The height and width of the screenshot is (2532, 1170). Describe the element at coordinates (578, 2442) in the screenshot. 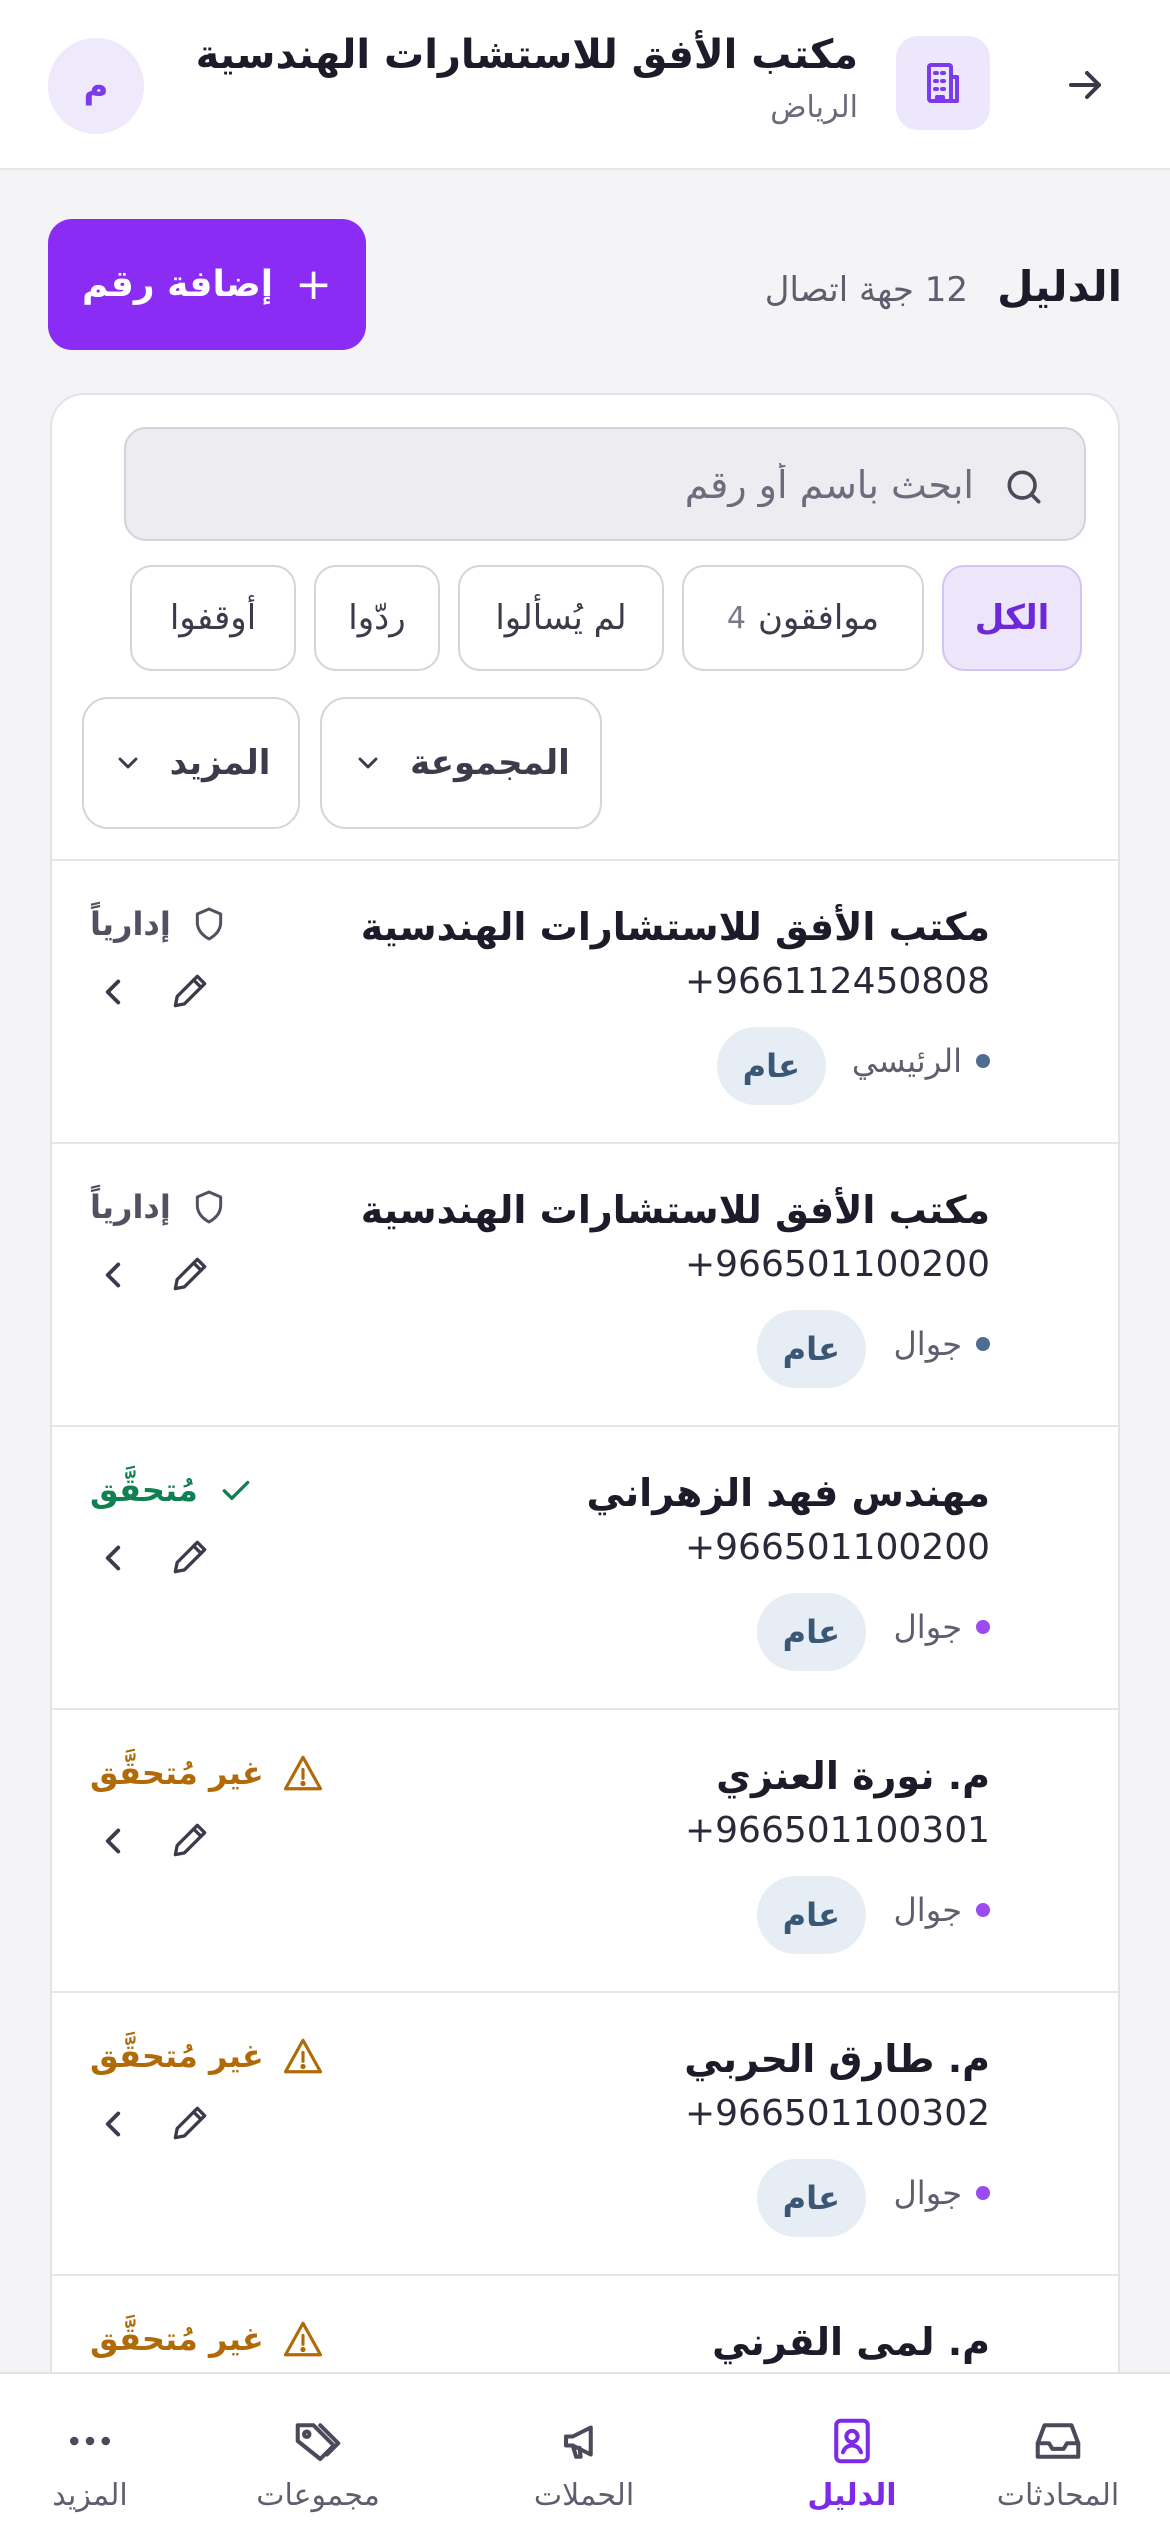

I see `megaphone-icon` at that location.